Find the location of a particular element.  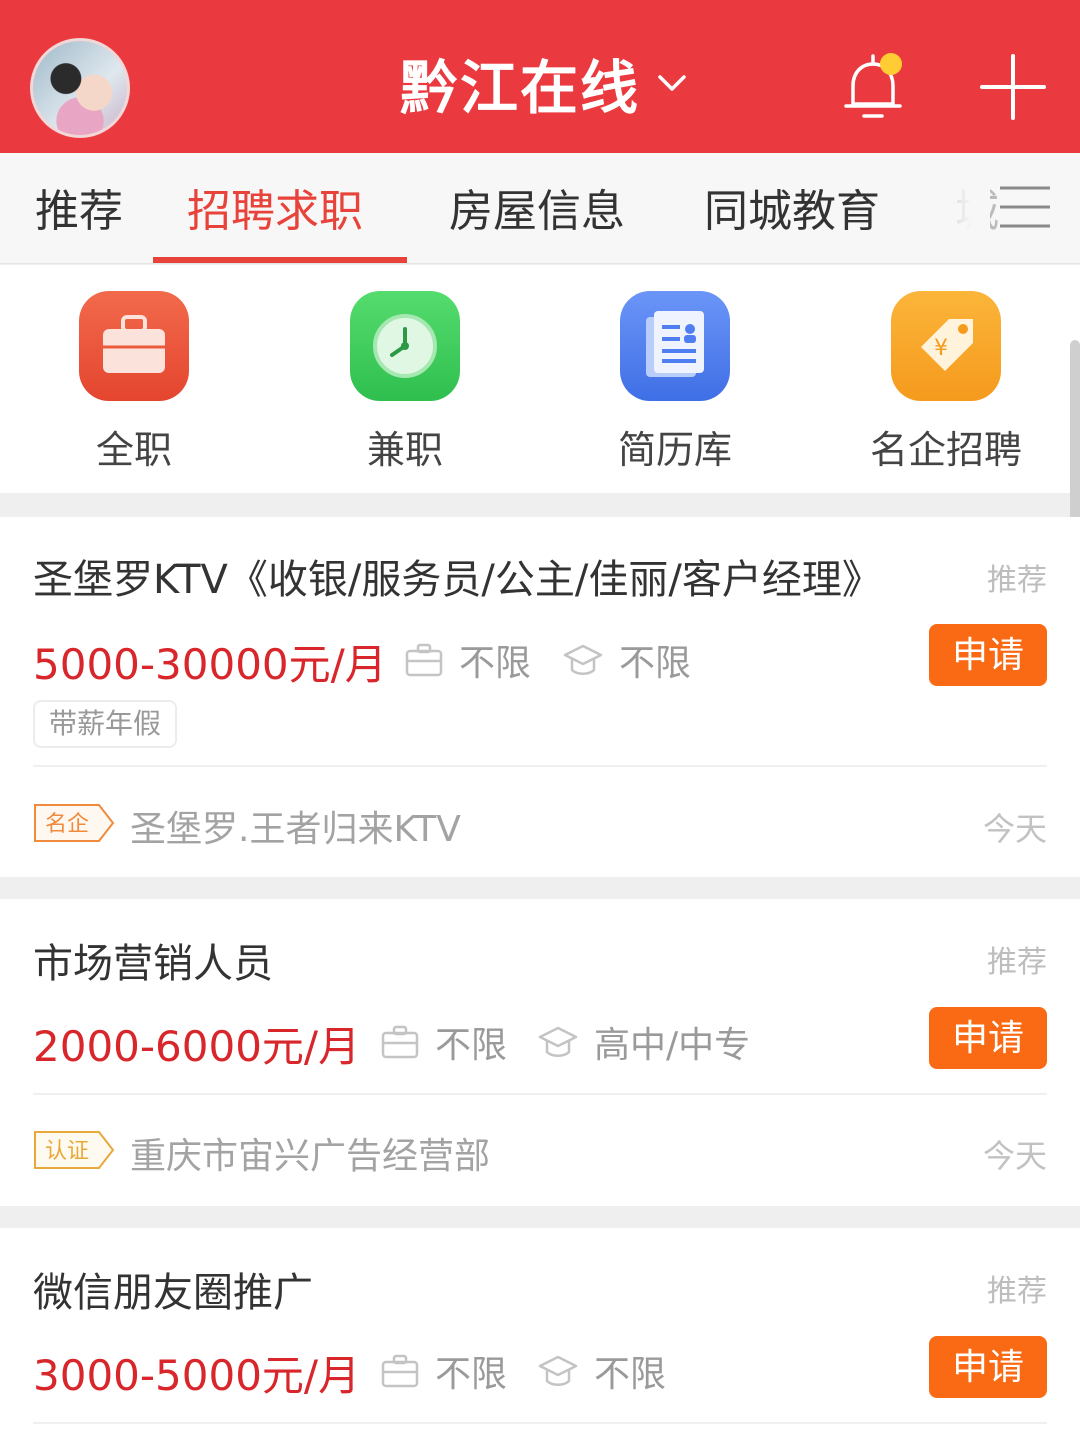

city-selector: 黔江在线 is located at coordinates (545, 85).